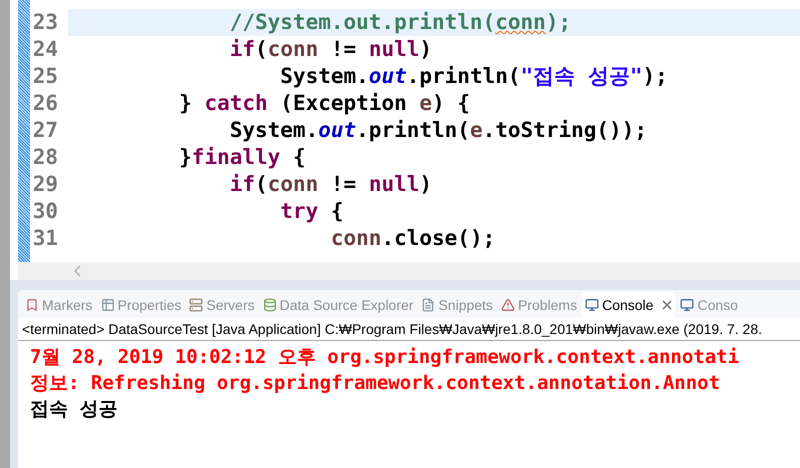  Describe the element at coordinates (324, 103) in the screenshot. I see `code-line: } catch (Exception e) {` at that location.